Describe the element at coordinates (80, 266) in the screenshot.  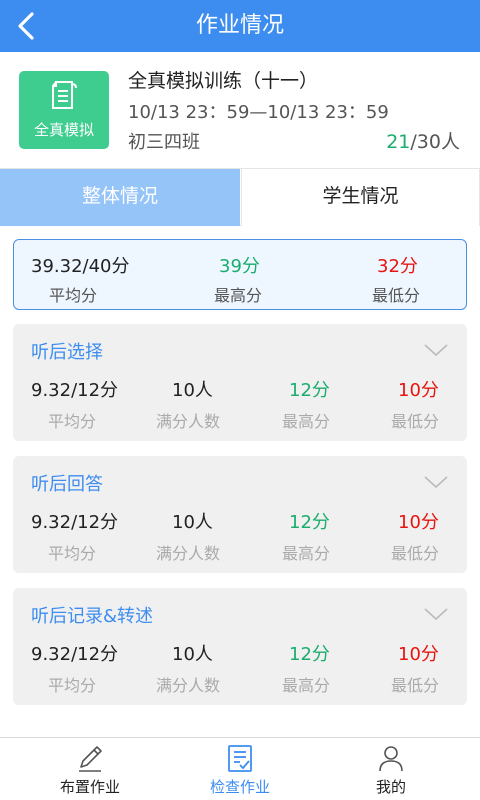
I see `overall-average-value: 39.32/40分` at that location.